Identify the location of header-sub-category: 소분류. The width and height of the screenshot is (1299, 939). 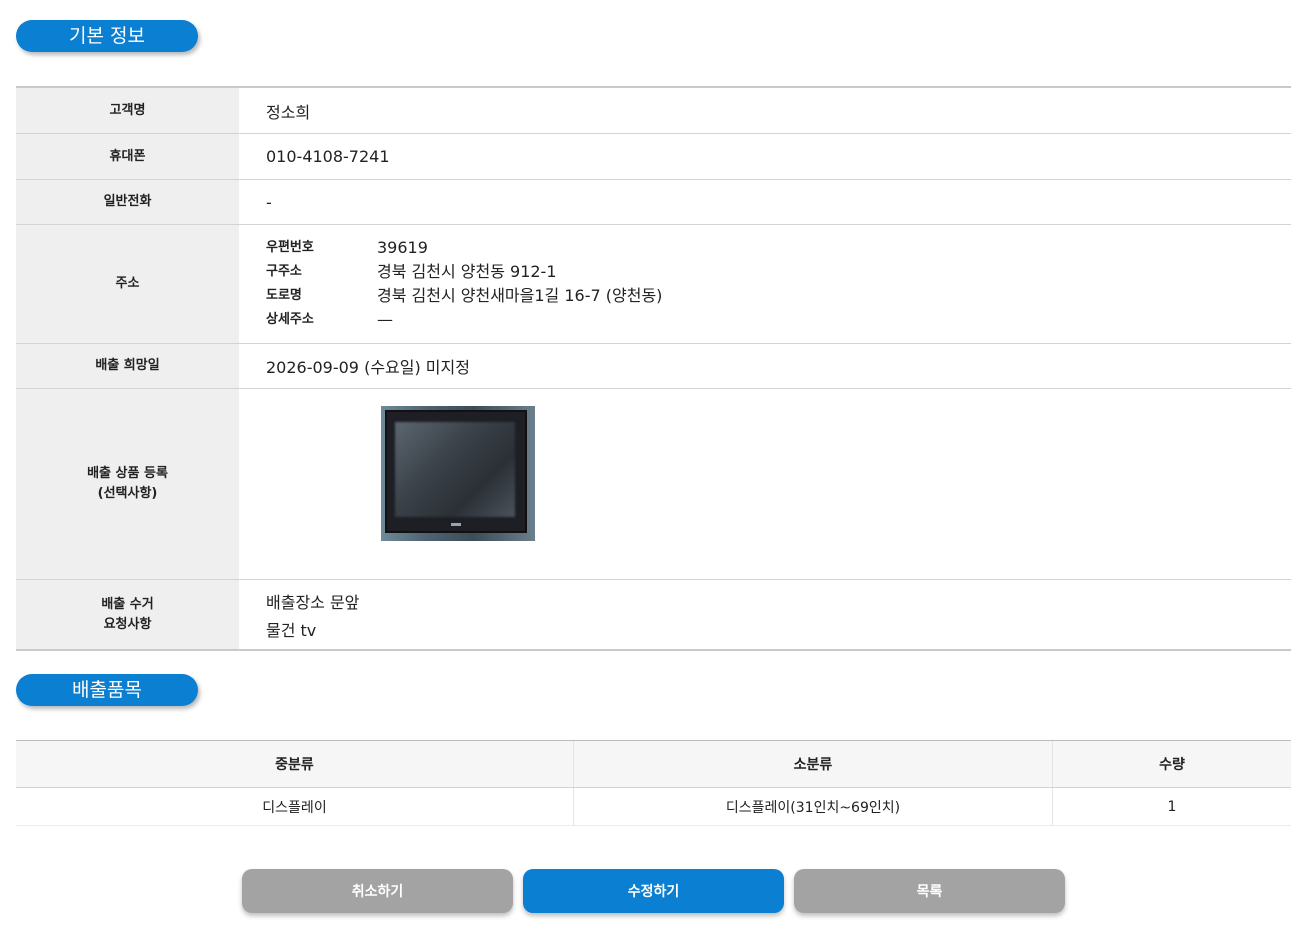
(813, 764).